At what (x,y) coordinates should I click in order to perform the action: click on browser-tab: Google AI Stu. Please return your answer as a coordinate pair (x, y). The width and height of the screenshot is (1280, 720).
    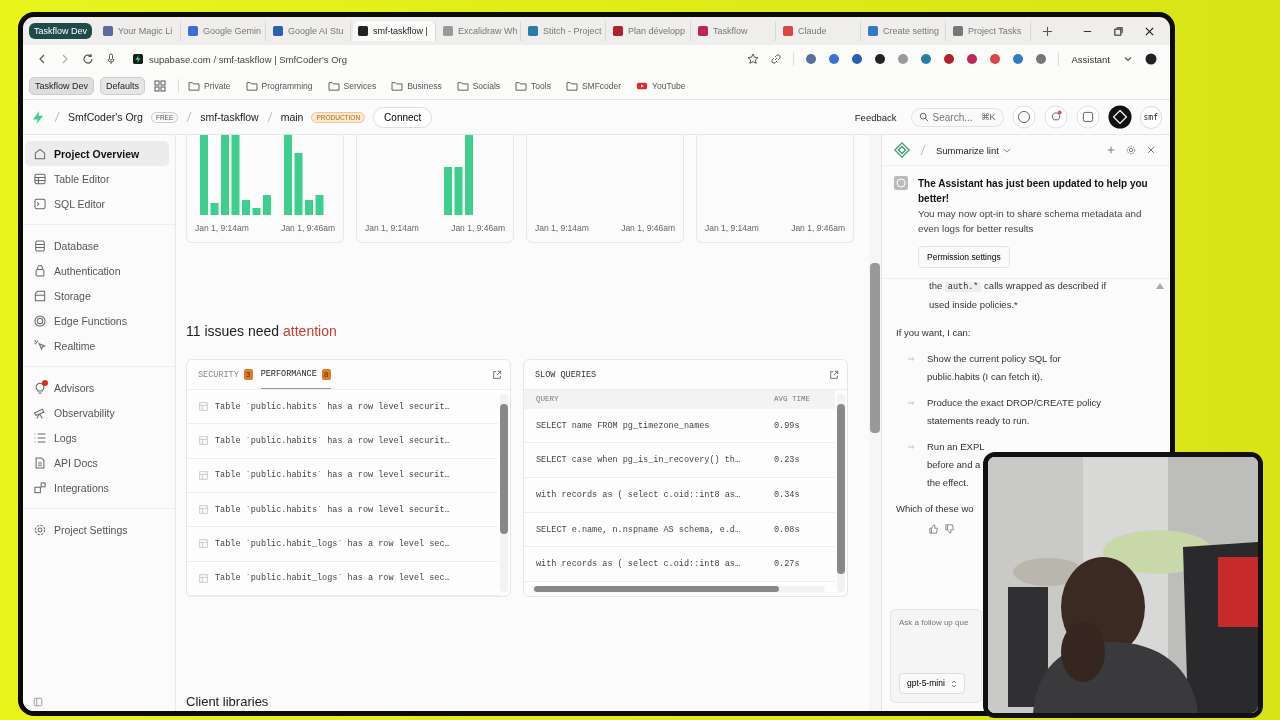
    Looking at the image, I should click on (309, 31).